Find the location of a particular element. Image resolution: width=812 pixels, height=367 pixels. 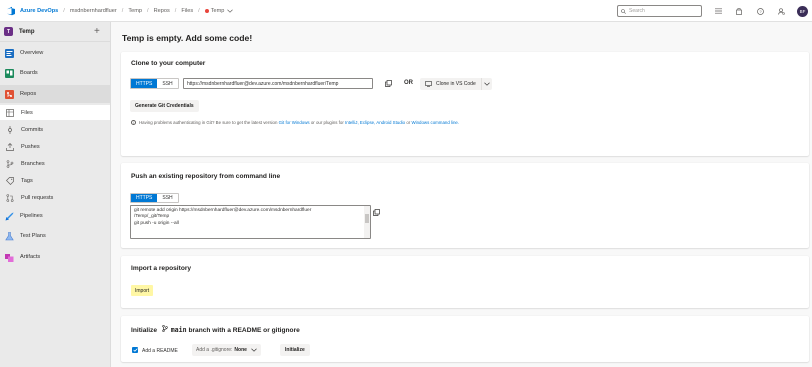

search-icon is located at coordinates (623, 11).